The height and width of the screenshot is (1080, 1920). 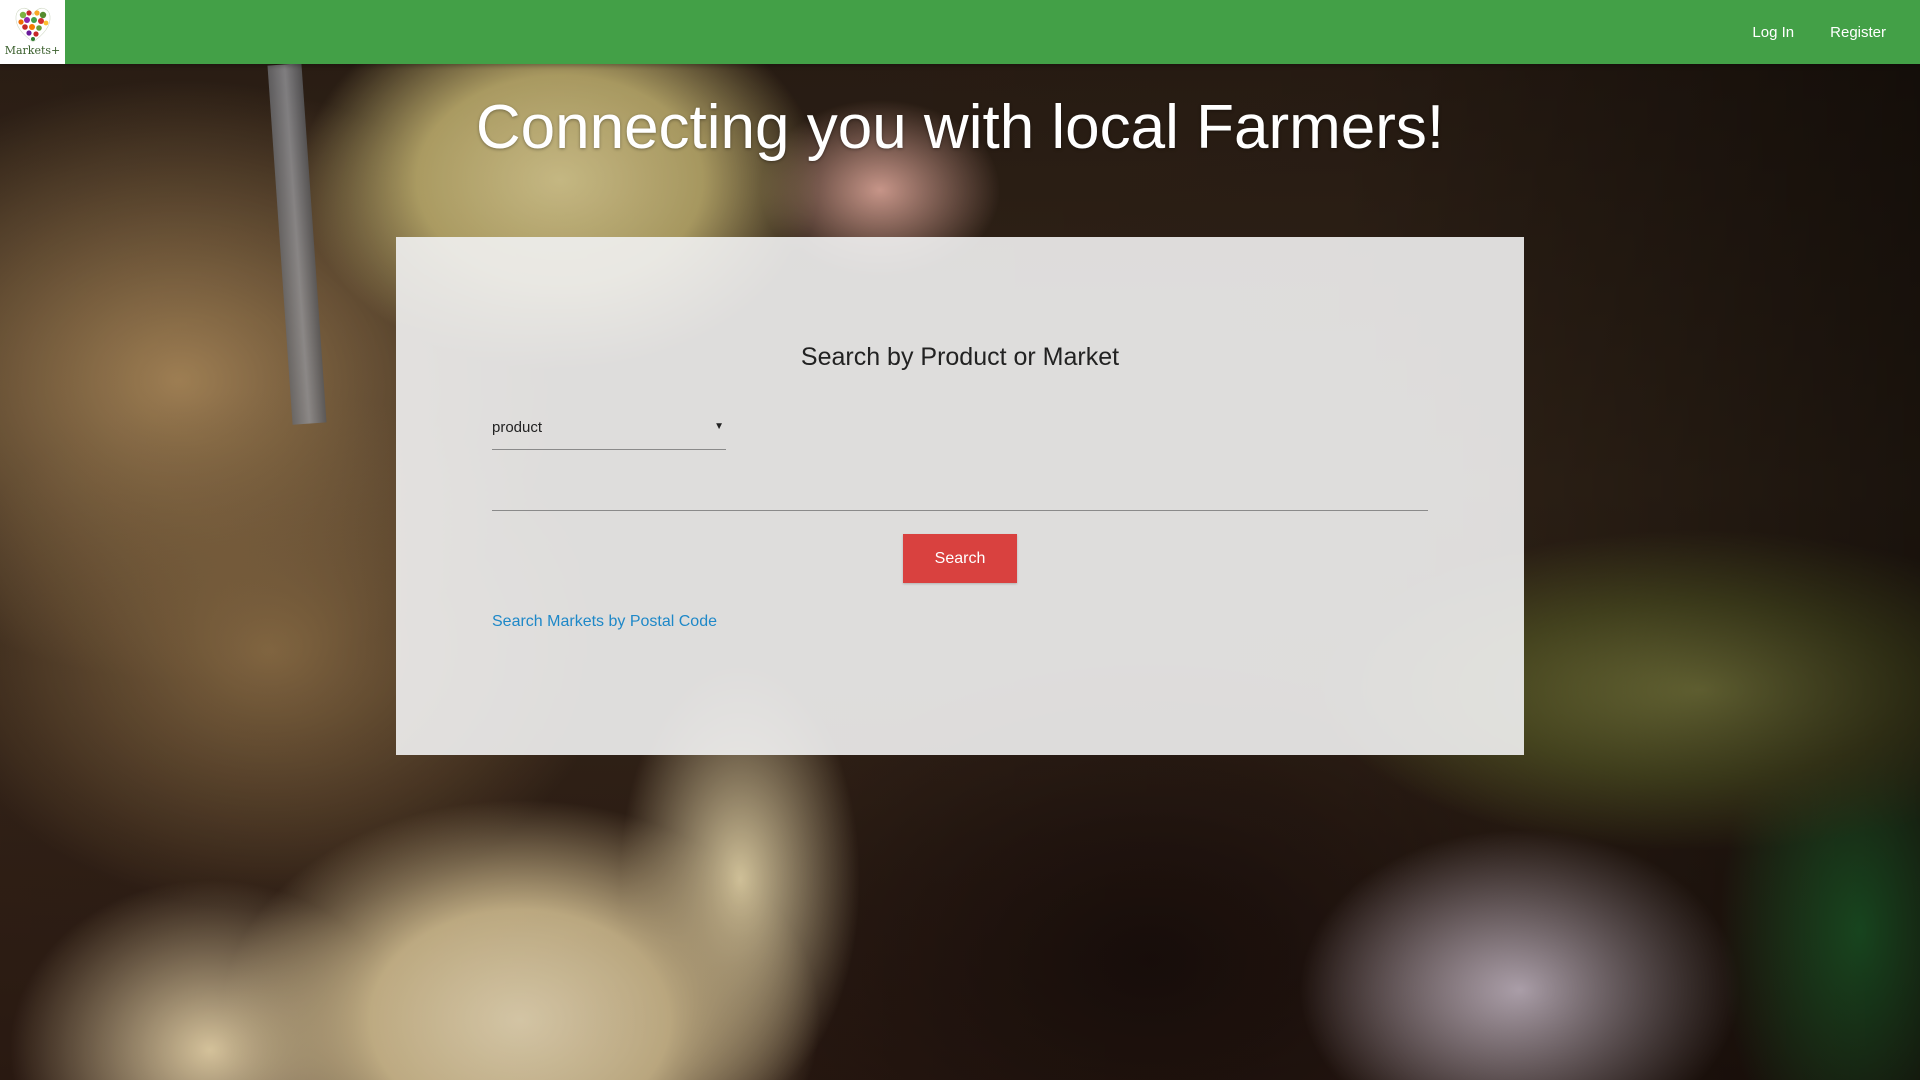 I want to click on search-by-postal-code-link: Search Markets by Postal Code, so click(x=604, y=622).